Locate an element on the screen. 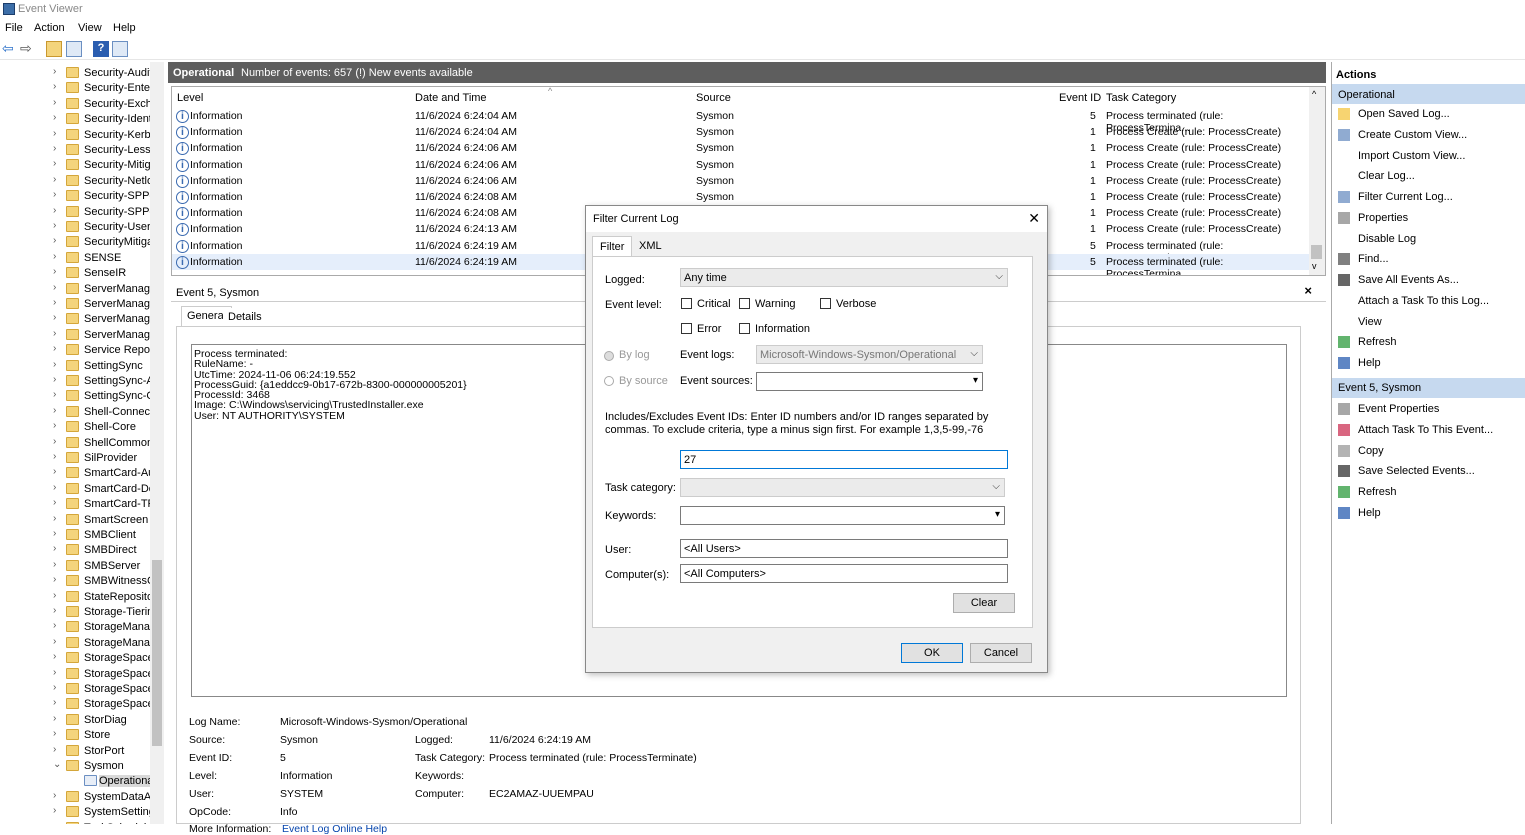 Image resolution: width=1525 pixels, height=835 pixels. event-action-item: Event Properties is located at coordinates (1428, 409).